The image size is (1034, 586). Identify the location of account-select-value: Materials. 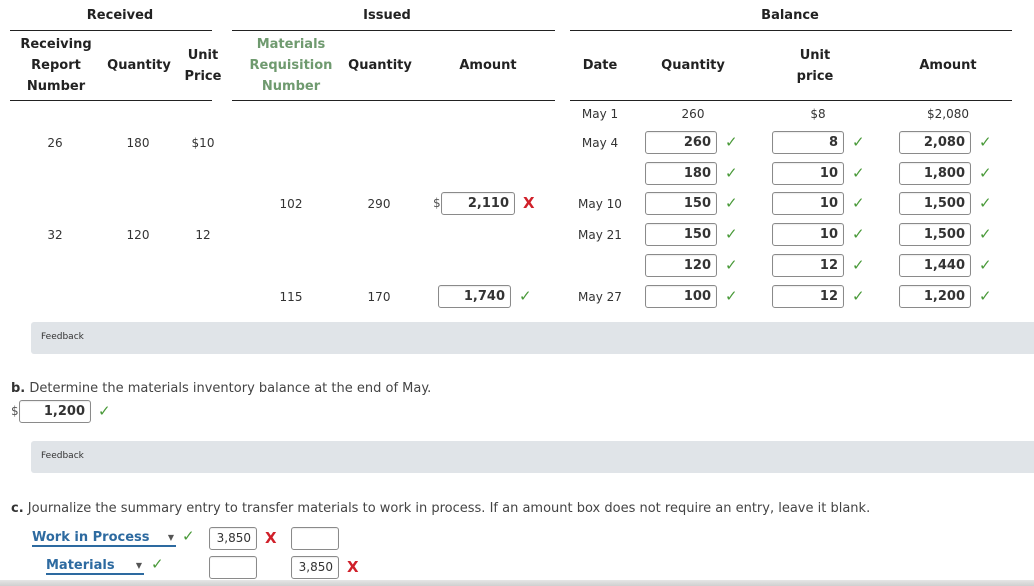
(80, 565).